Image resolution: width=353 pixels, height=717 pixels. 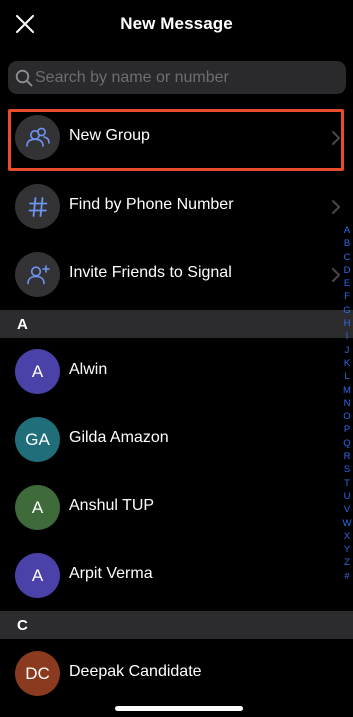 What do you see at coordinates (347, 562) in the screenshot?
I see `index-letter: Z` at bounding box center [347, 562].